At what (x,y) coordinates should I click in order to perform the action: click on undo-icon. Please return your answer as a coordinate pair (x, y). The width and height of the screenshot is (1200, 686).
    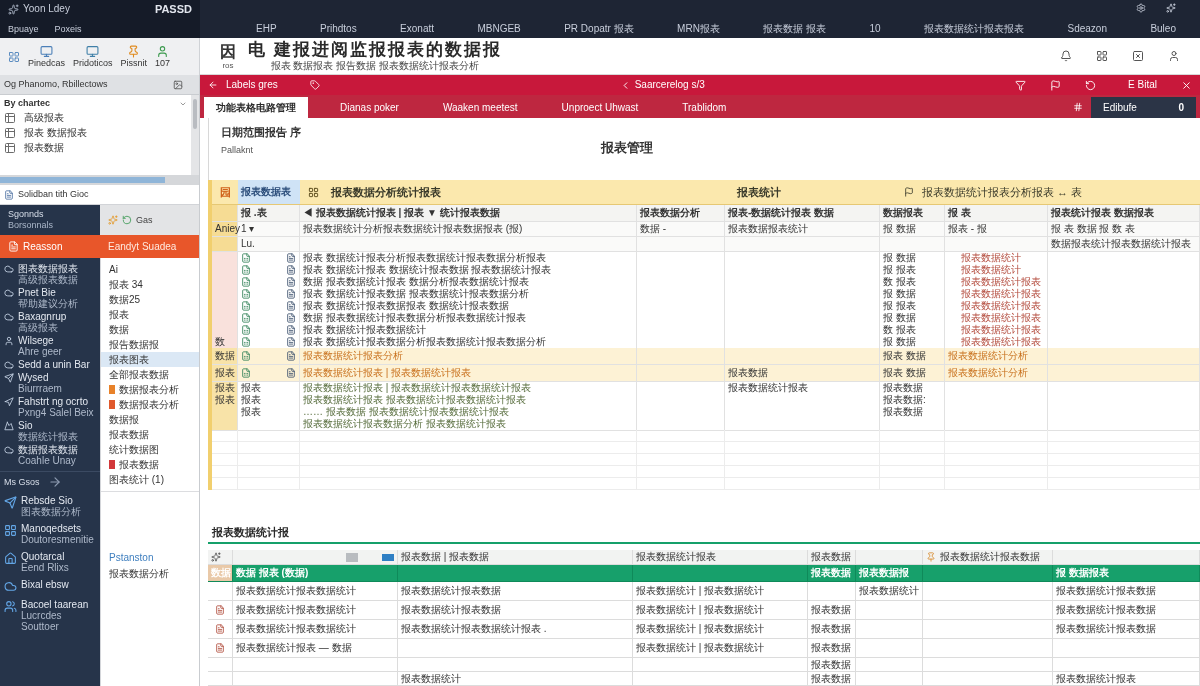
    Looking at the image, I should click on (1091, 85).